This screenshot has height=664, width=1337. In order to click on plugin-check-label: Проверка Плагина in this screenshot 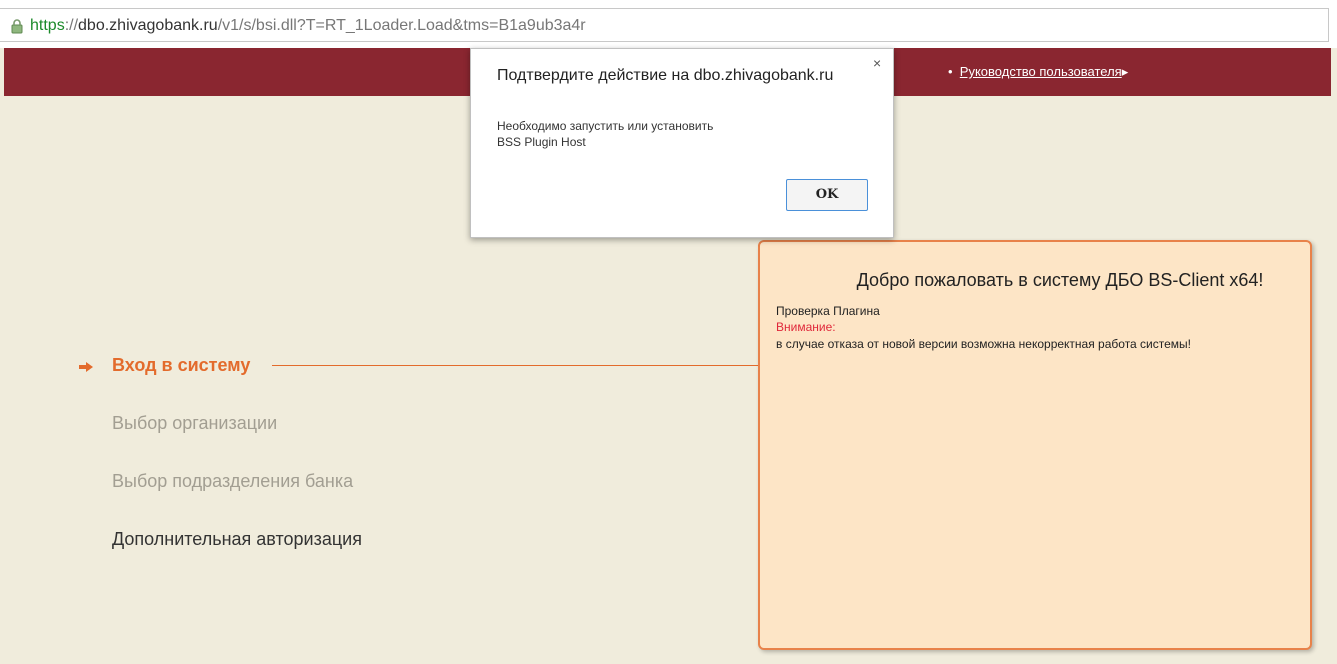, I will do `click(828, 311)`.